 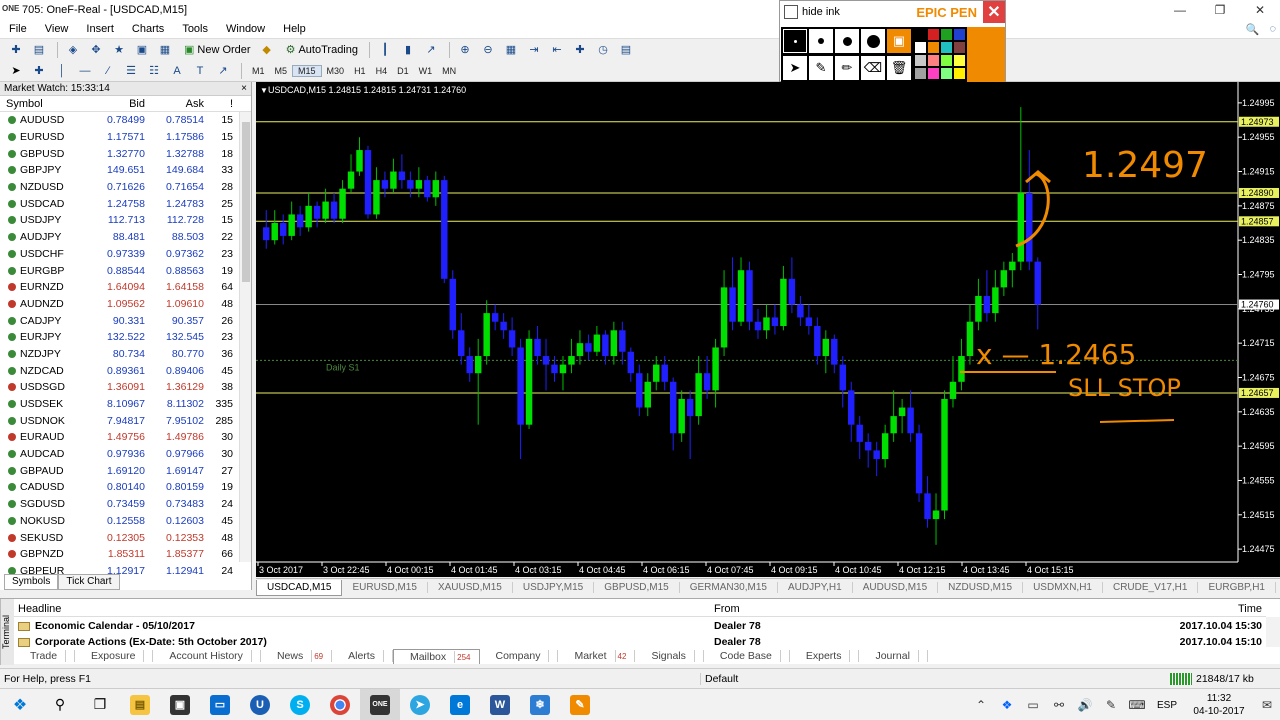 I want to click on terminal-scrollbar, so click(x=1273, y=632).